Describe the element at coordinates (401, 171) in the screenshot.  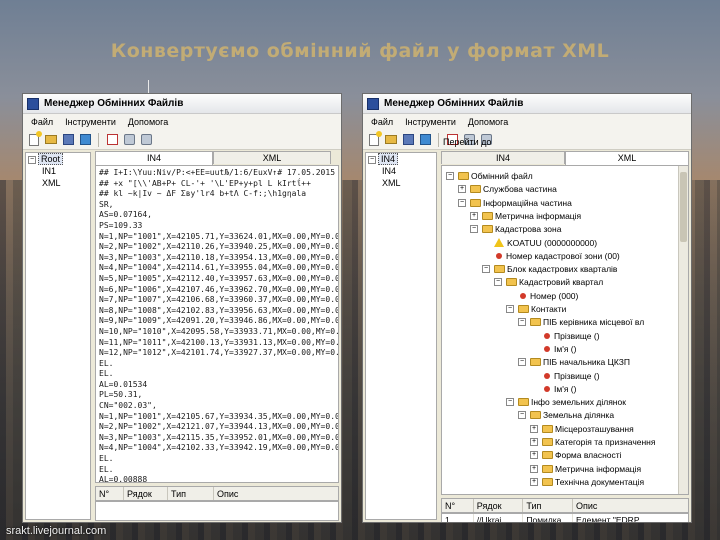
I see `tree-node-in4: IN4` at that location.